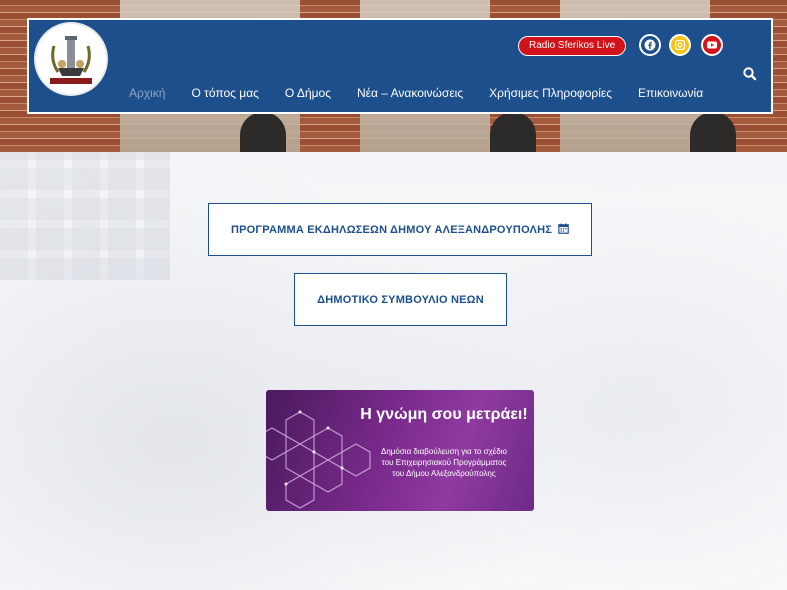  What do you see at coordinates (85, 215) in the screenshot?
I see `background-keyboard` at bounding box center [85, 215].